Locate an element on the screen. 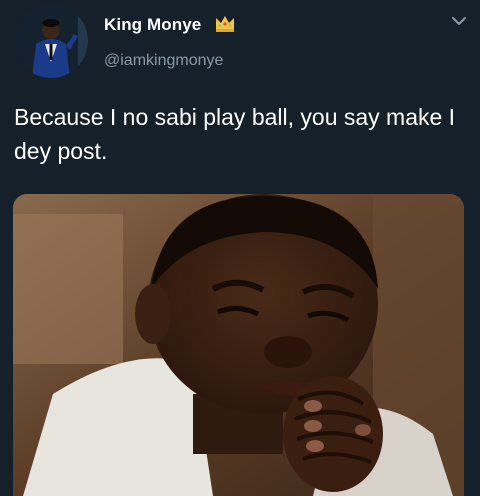 The image size is (480, 496). avatar is located at coordinates (51, 41).